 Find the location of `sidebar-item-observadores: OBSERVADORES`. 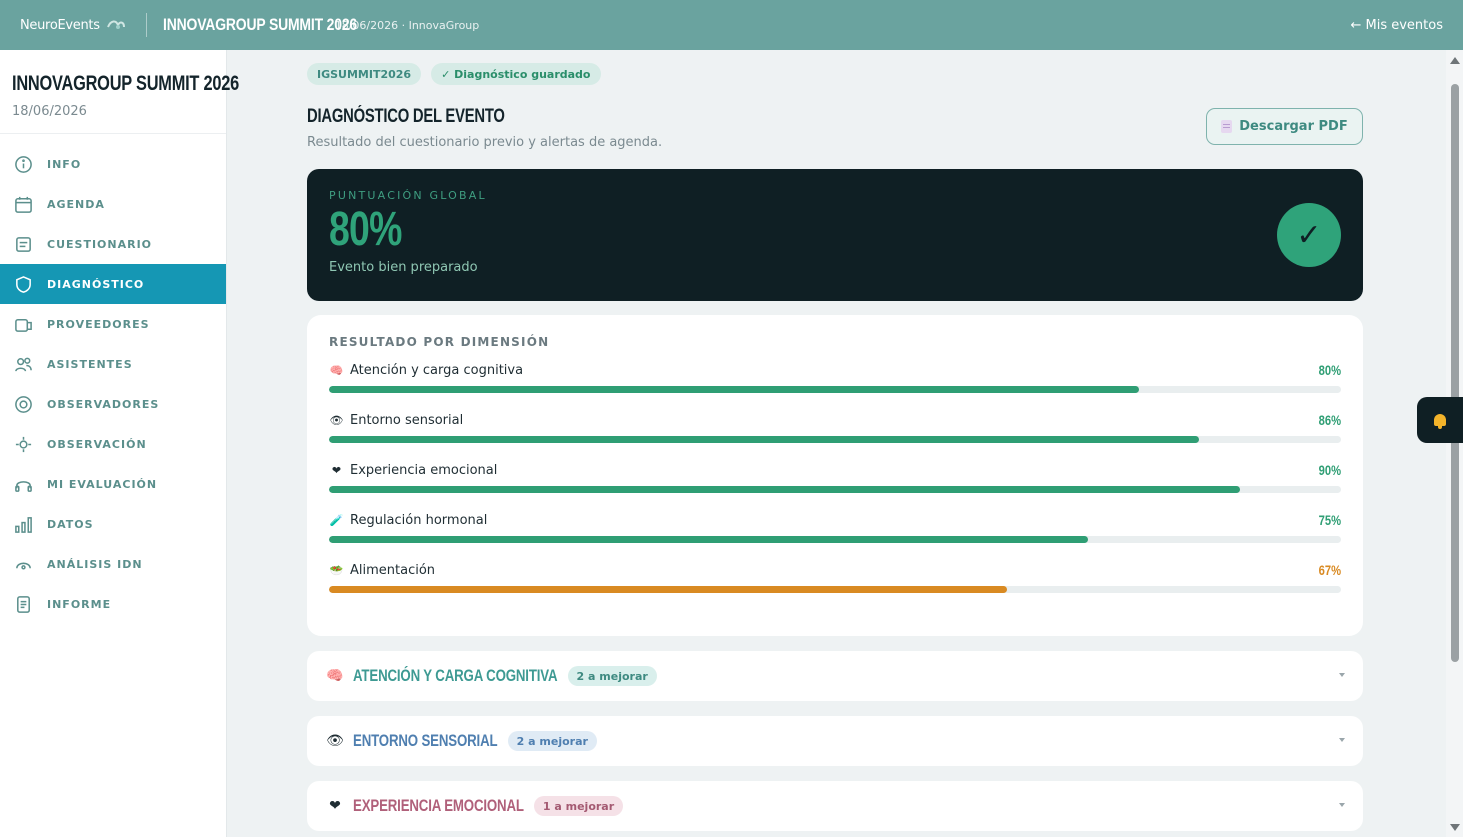

sidebar-item-observadores: OBSERVADORES is located at coordinates (113, 404).